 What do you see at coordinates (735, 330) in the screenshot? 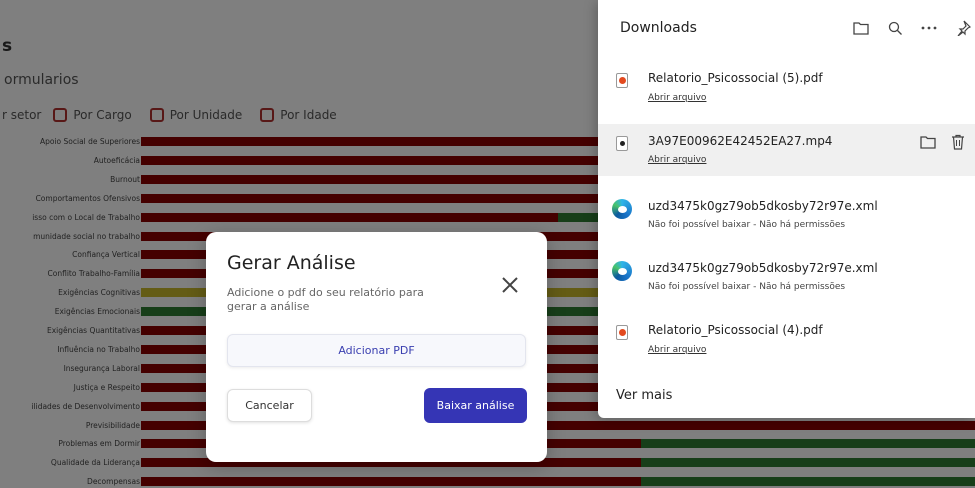
I see `download-filename: Relatorio_Psicossocial (4).pdf` at bounding box center [735, 330].